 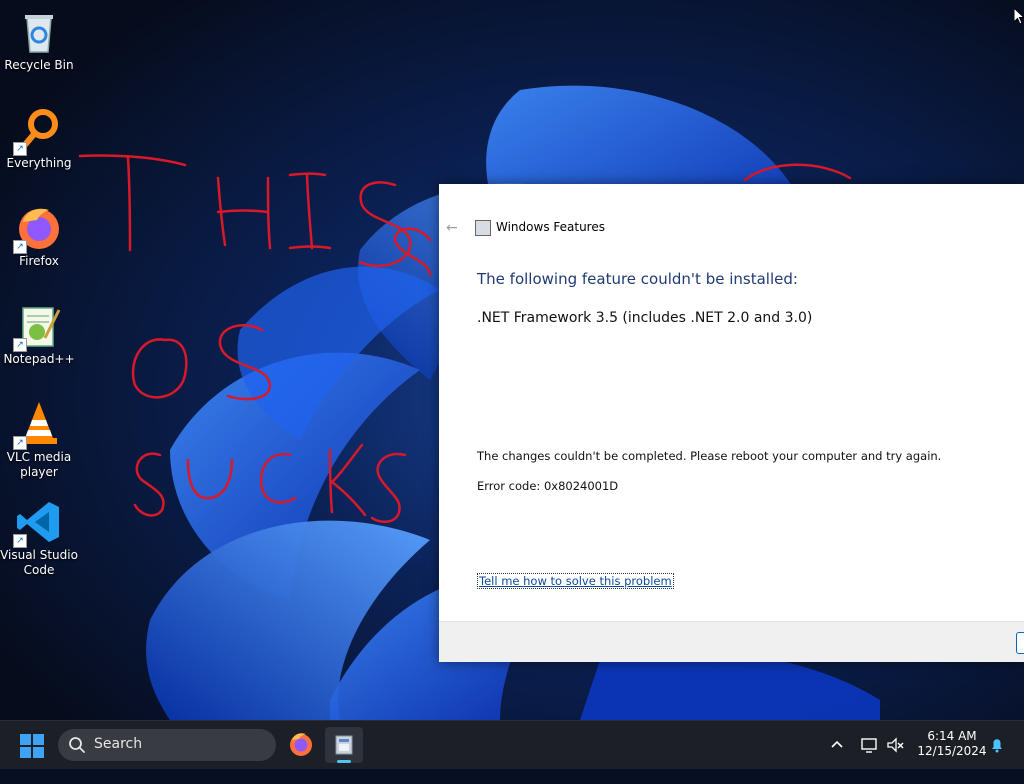 I want to click on help-link: Tell me how to solve this problem, so click(x=575, y=581).